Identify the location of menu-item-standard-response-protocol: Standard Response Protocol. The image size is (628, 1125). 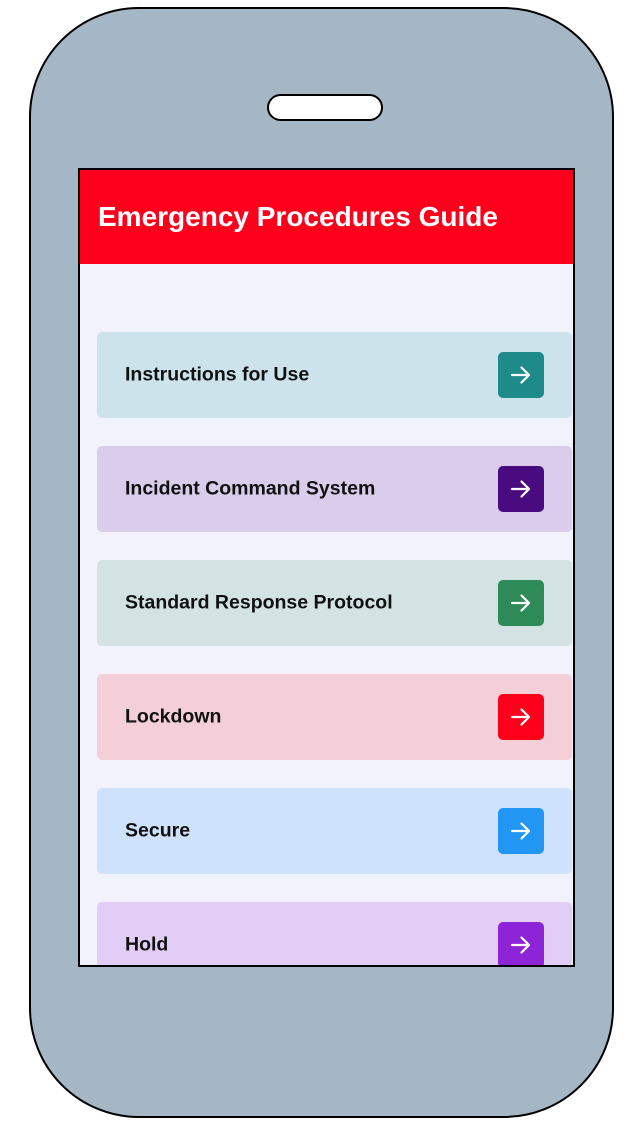
(334, 603).